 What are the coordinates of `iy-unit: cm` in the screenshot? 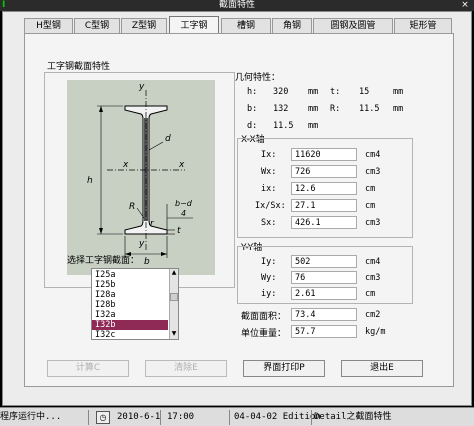 It's located at (370, 294).